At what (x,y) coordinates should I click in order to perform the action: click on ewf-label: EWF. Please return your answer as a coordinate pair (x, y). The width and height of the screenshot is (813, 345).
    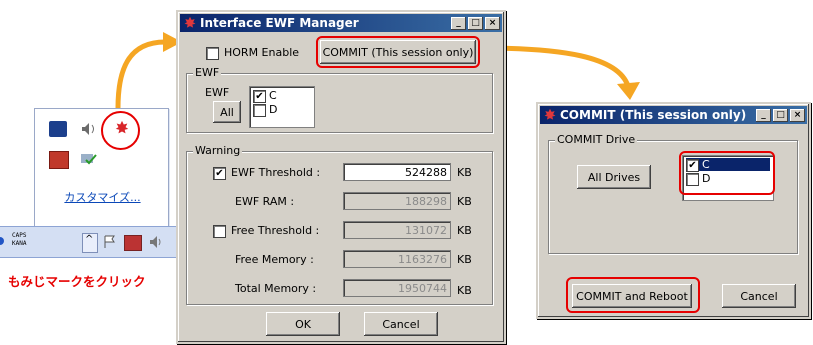
    Looking at the image, I should click on (217, 92).